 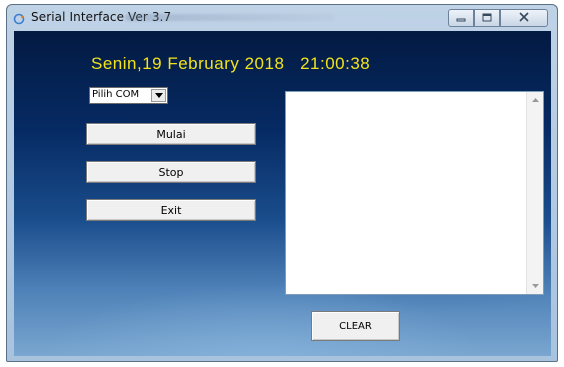 I want to click on close-button, so click(x=524, y=18).